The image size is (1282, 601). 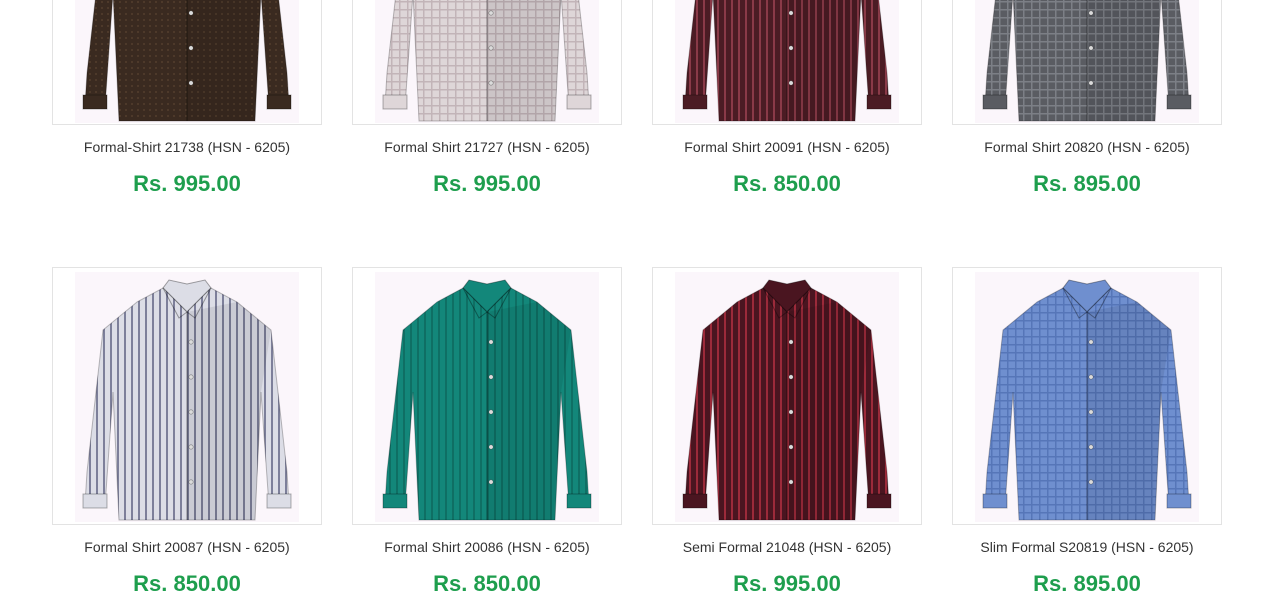 What do you see at coordinates (787, 147) in the screenshot?
I see `product-name: Formal Shirt 20091 (HSN - 6205)` at bounding box center [787, 147].